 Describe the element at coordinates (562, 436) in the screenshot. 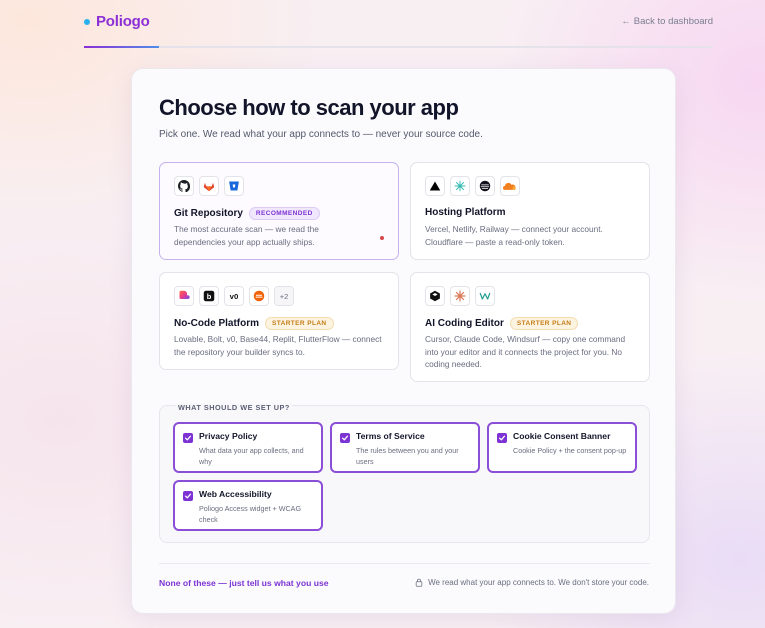

I see `setup-item-title: Cookie Consent Banner` at that location.